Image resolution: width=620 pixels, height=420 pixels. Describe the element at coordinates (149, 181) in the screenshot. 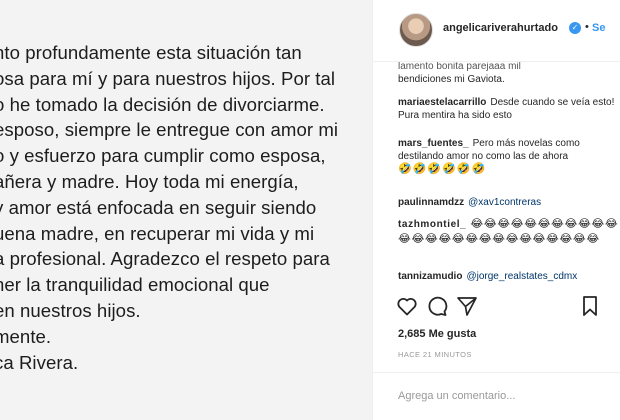

I see `post-text-line: añera y madre. Hoy toda mi energía,` at that location.